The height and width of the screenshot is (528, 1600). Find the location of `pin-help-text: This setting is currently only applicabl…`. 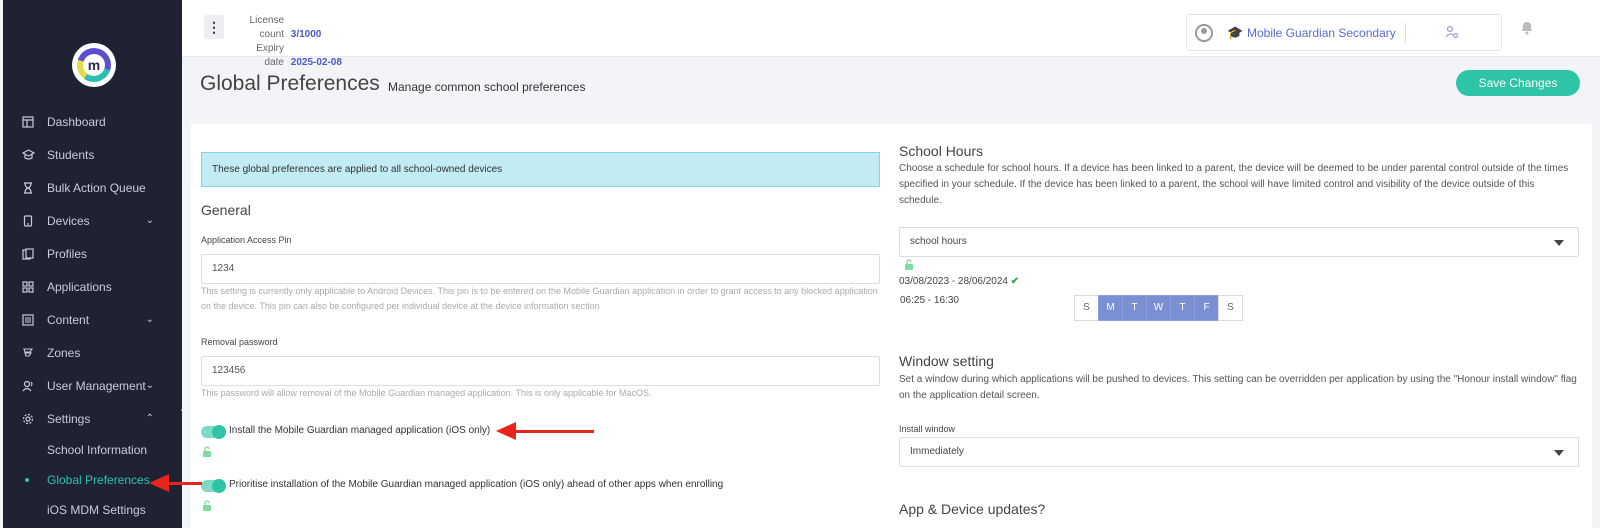

pin-help-text: This setting is currently only applicabl… is located at coordinates (539, 298).